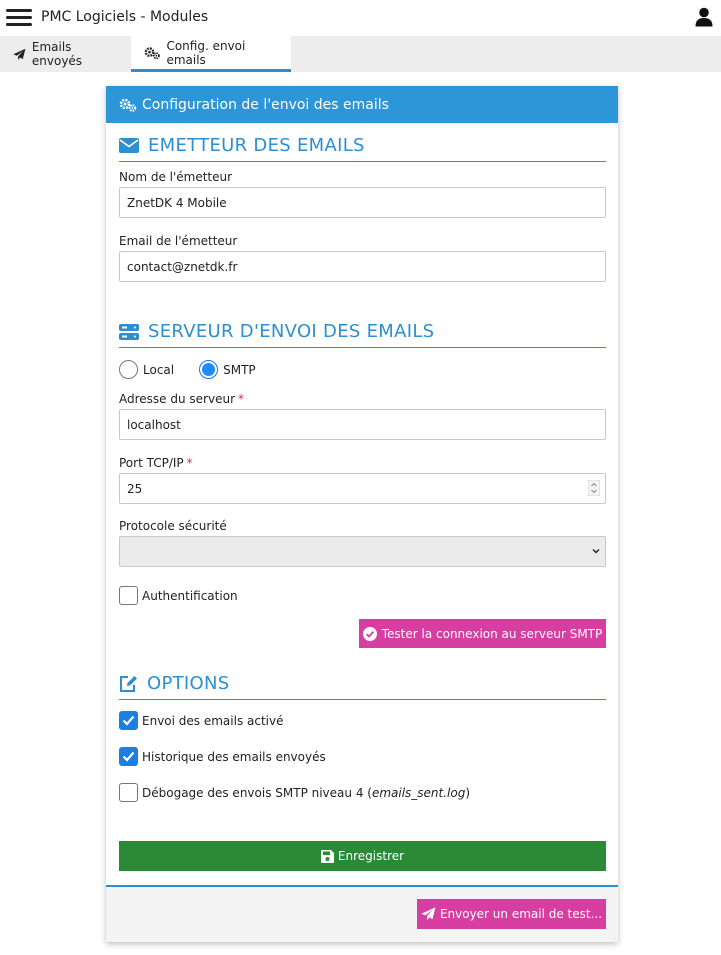 The height and width of the screenshot is (955, 721). I want to click on history-label: Historique des emails envoyés, so click(234, 756).